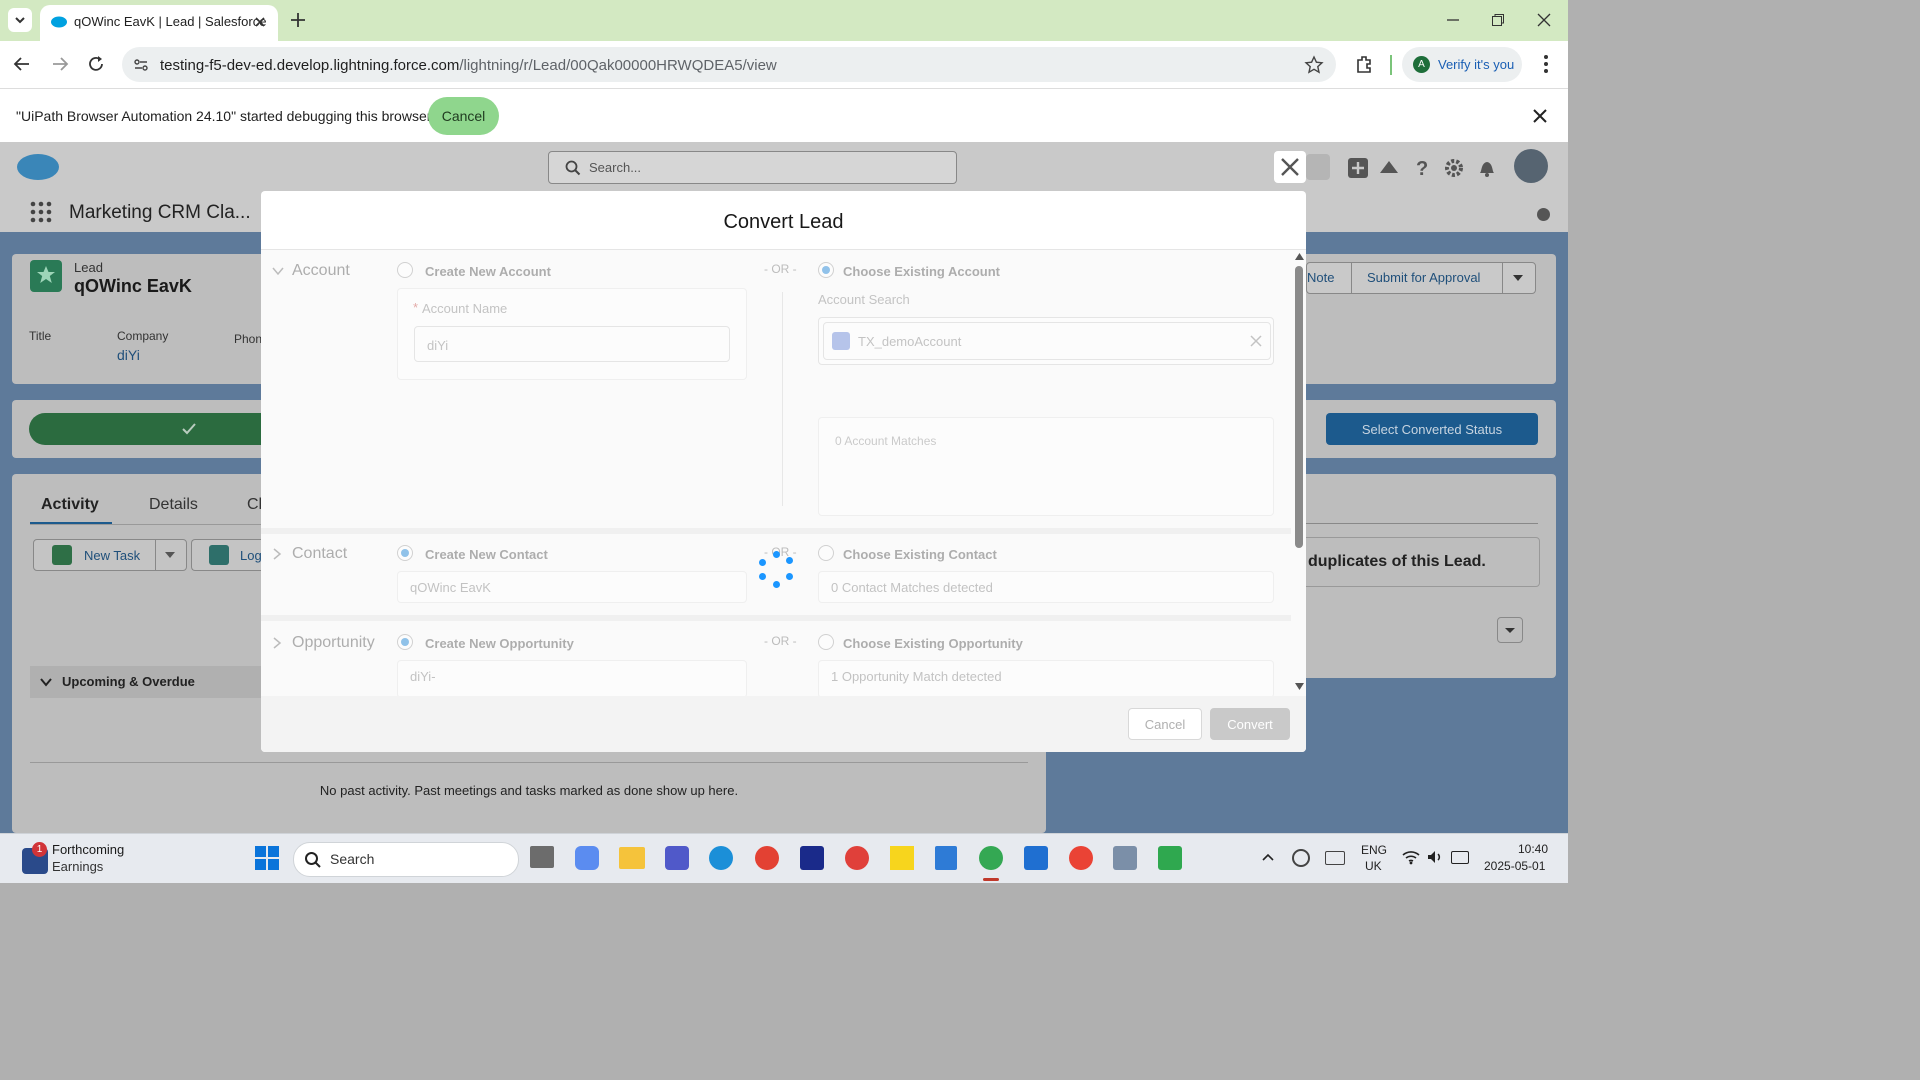 The width and height of the screenshot is (1920, 1080). I want to click on scrollbar-thumb, so click(1299, 407).